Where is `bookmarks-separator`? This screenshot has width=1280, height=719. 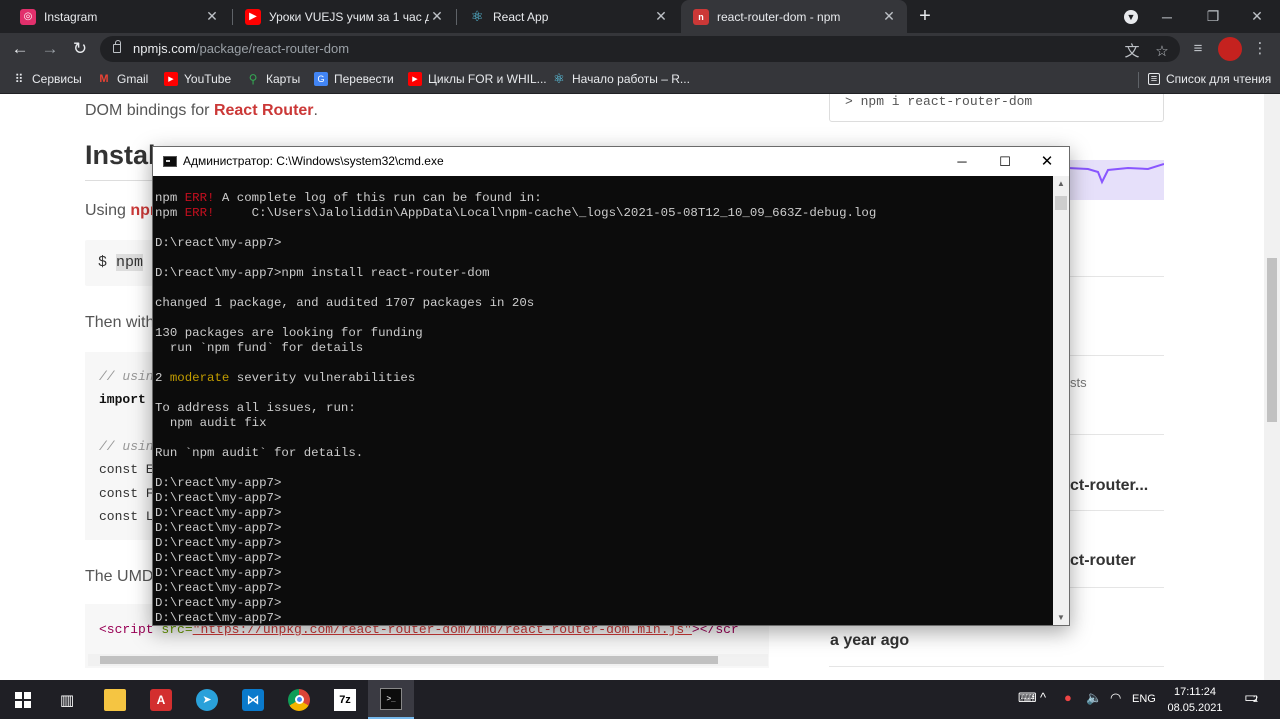
bookmarks-separator is located at coordinates (1138, 80).